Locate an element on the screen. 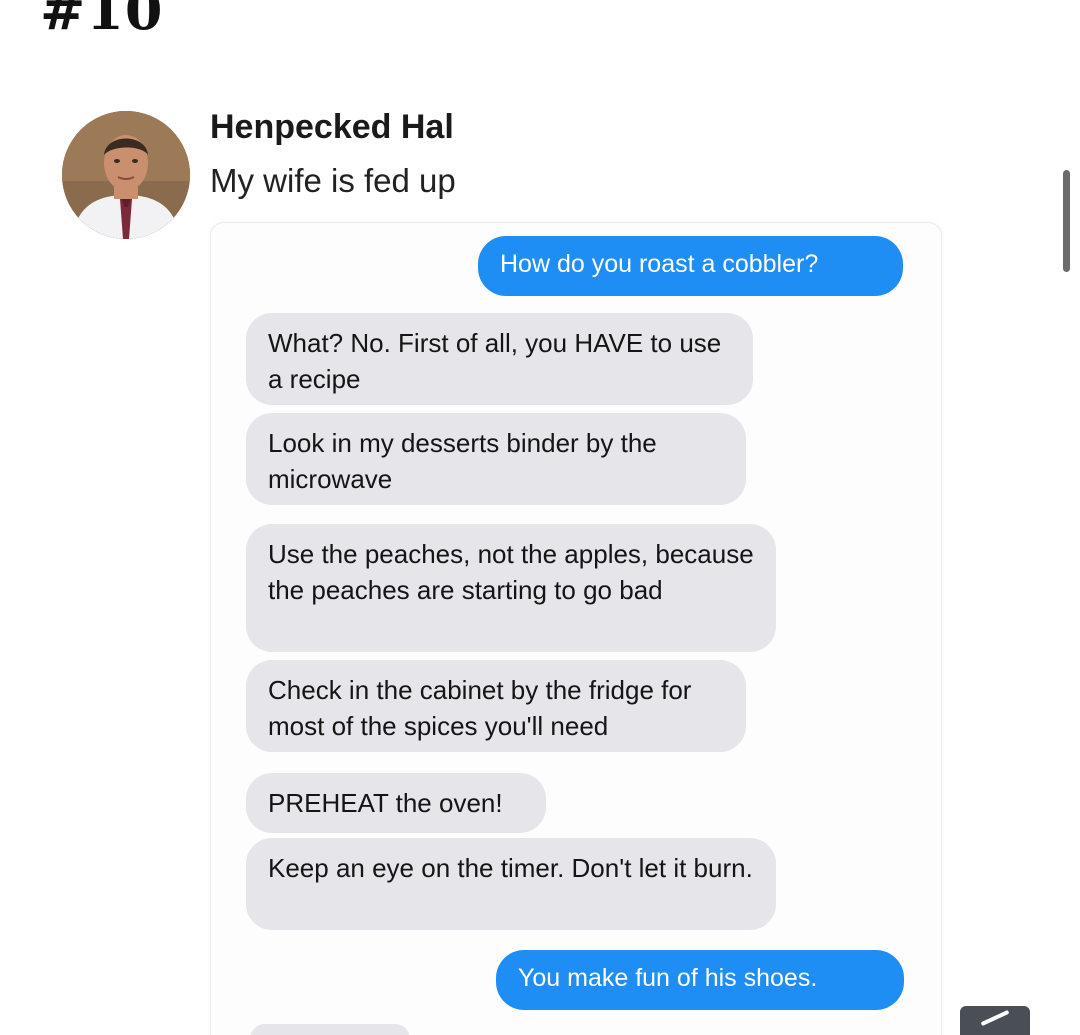 The width and height of the screenshot is (1080, 1035). share-button is located at coordinates (995, 1020).